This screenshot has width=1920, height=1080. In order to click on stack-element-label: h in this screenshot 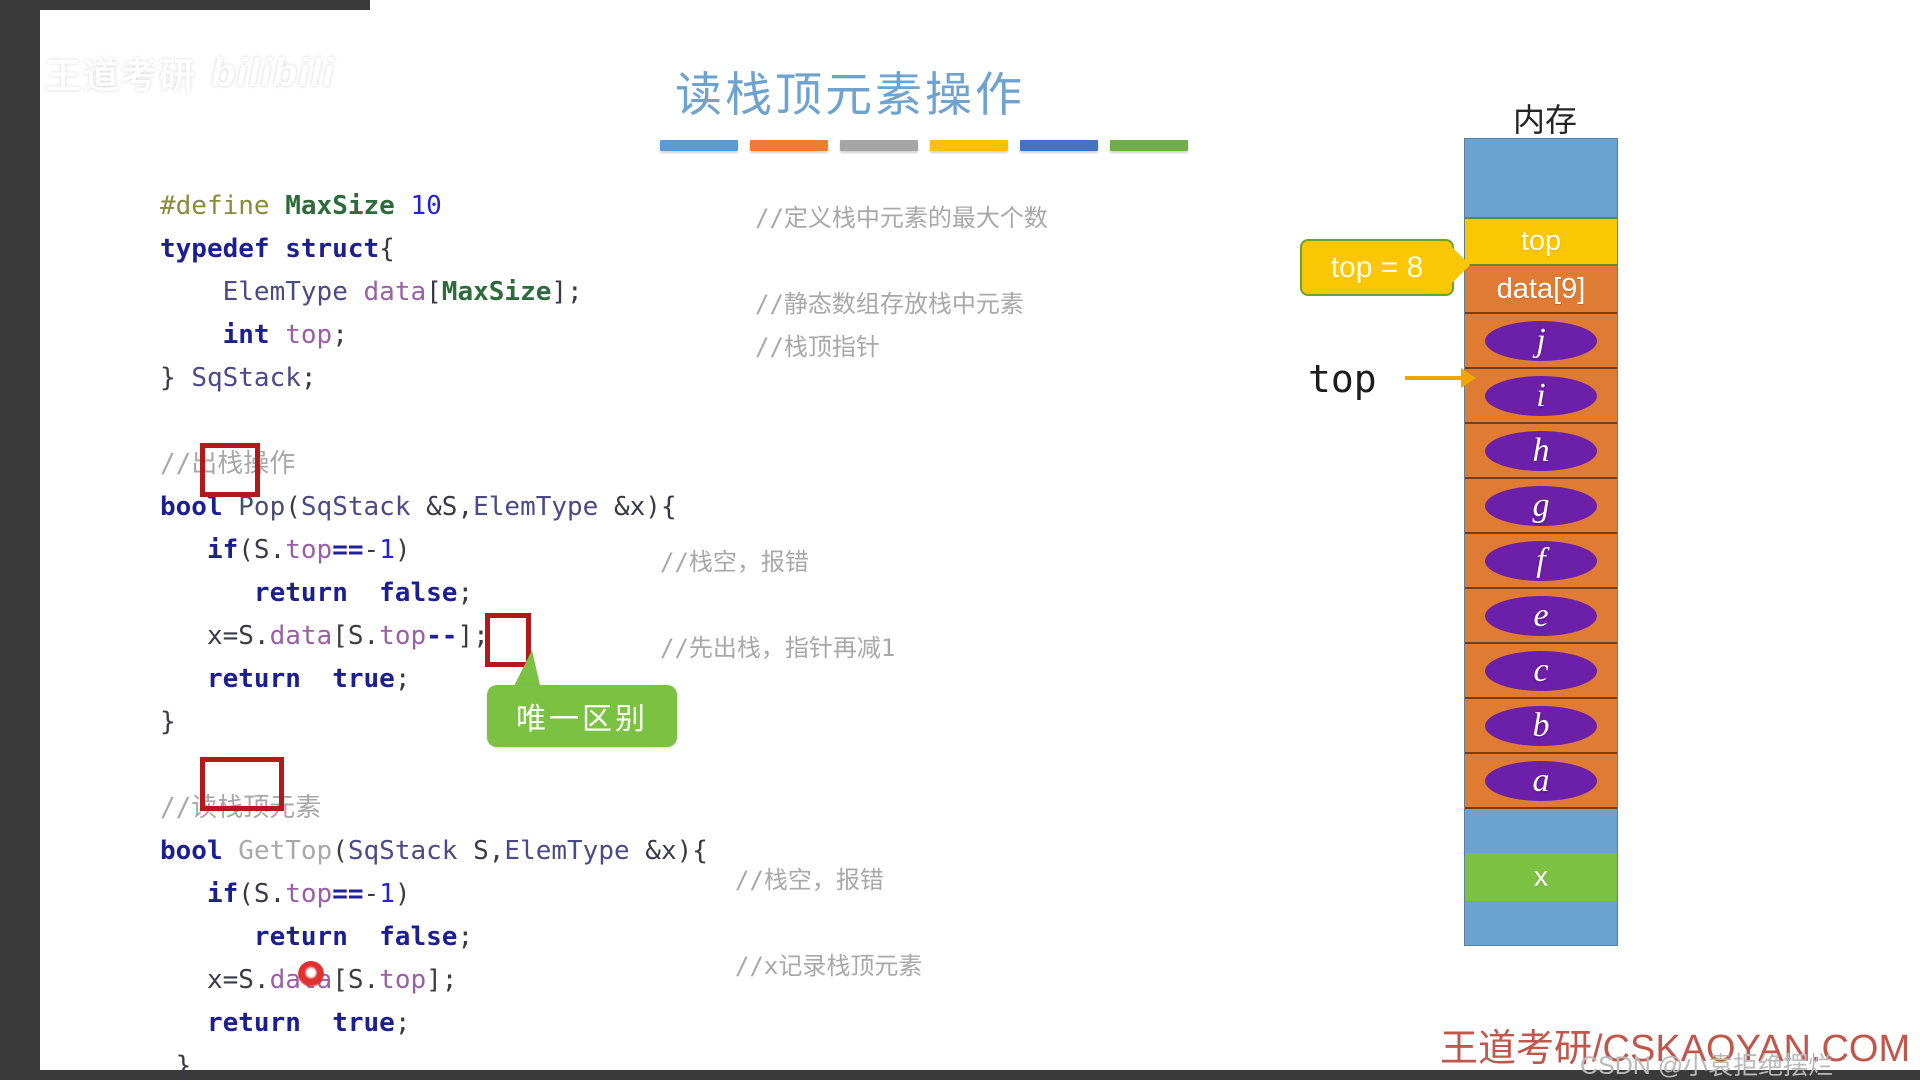, I will do `click(1541, 450)`.